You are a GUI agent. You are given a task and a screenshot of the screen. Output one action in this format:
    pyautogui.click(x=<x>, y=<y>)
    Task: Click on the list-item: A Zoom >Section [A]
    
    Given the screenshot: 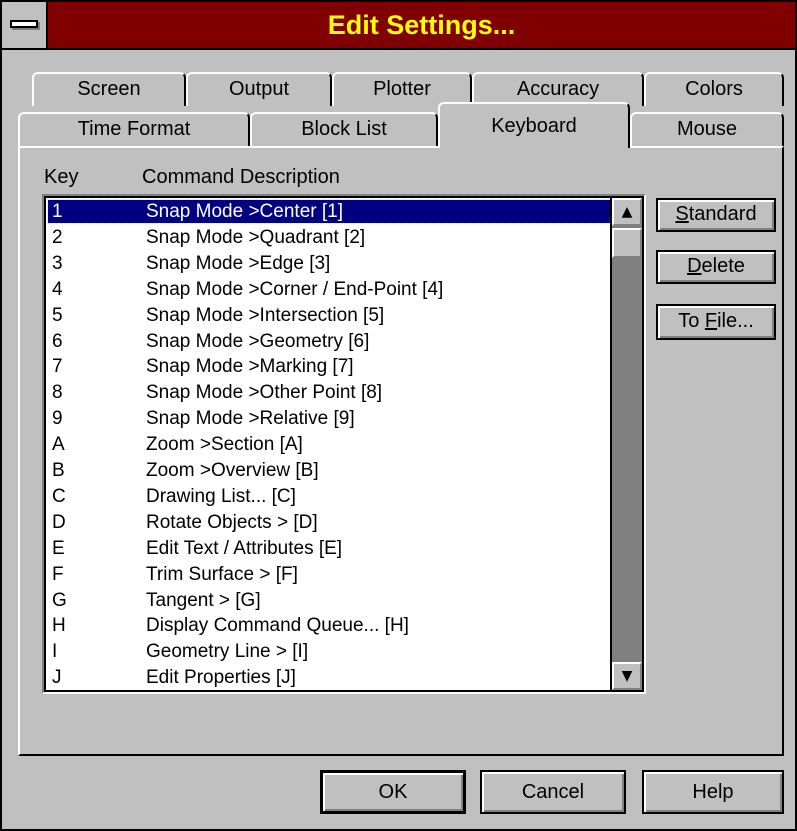 What is the action you would take?
    pyautogui.click(x=329, y=444)
    